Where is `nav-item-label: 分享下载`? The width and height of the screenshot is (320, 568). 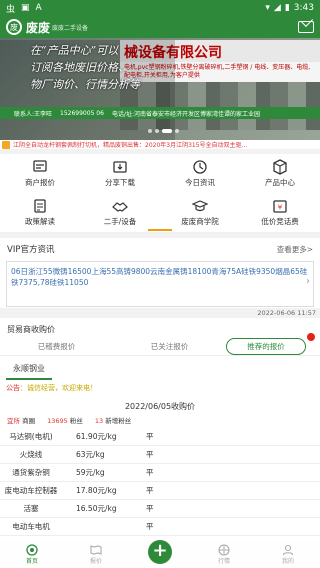 nav-item-label: 分享下载 is located at coordinates (120, 182).